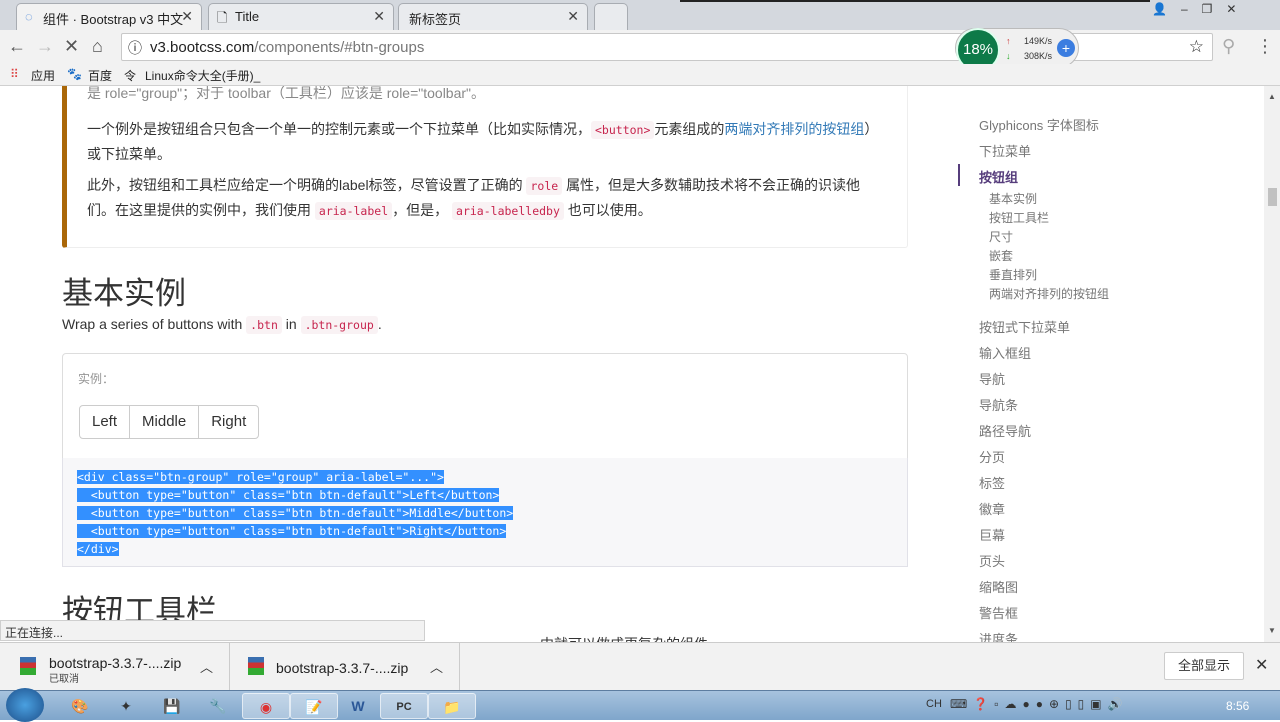 The width and height of the screenshot is (1280, 722). I want to click on tray-icons: ⌨❓▫☁●●⊕▯▯▣🔊, so click(1039, 704).